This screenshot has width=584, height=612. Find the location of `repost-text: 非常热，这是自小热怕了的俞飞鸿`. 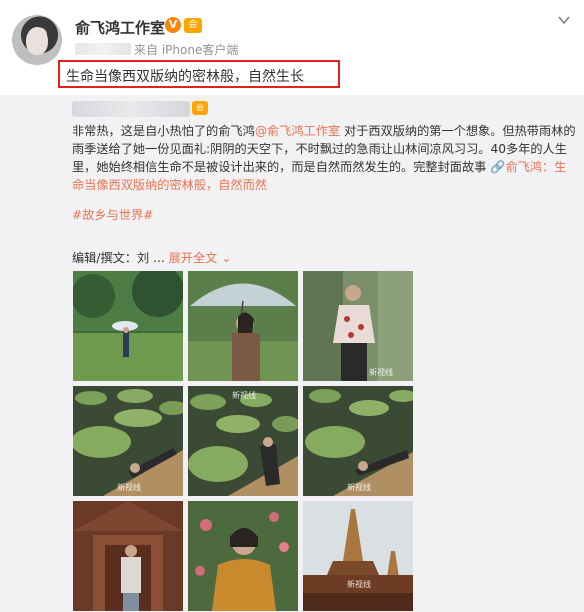

repost-text: 非常热，这是自小热怕了的俞飞鸿 is located at coordinates (163, 131).